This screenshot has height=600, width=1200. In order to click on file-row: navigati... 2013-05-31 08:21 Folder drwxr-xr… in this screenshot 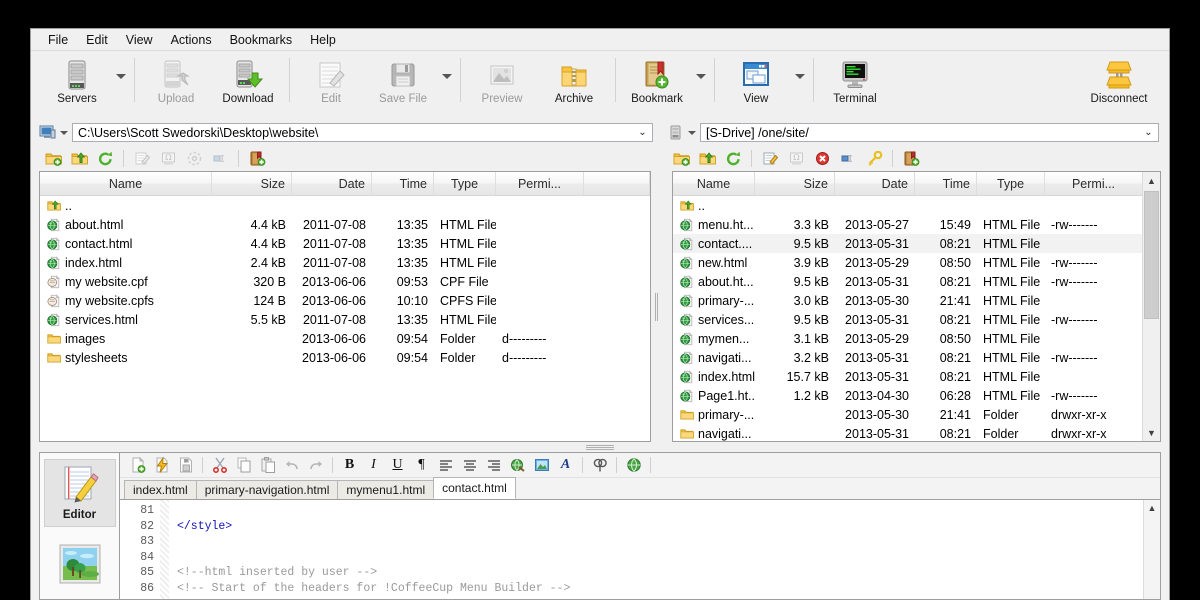, I will do `click(908, 432)`.